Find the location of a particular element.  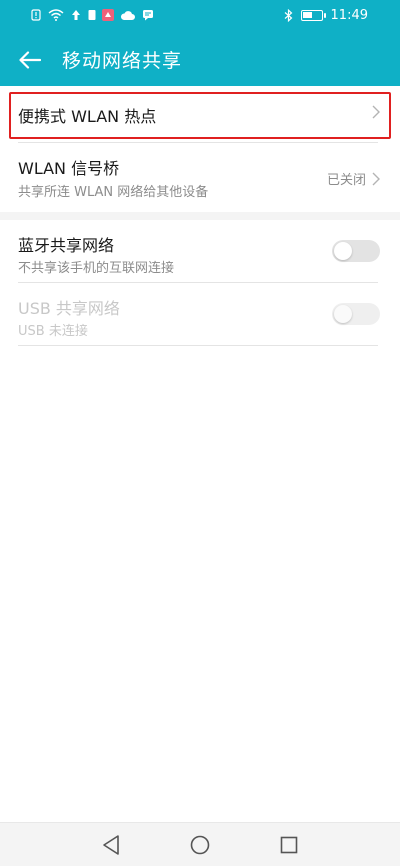

back-button is located at coordinates (30, 60).